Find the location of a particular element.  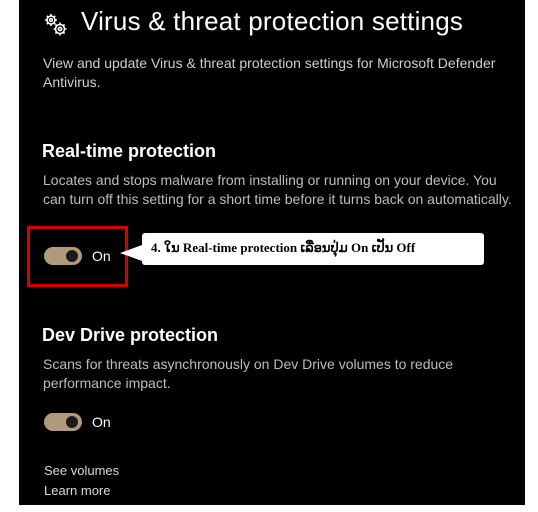

page-title: Virus & threat protection settings is located at coordinates (272, 21).